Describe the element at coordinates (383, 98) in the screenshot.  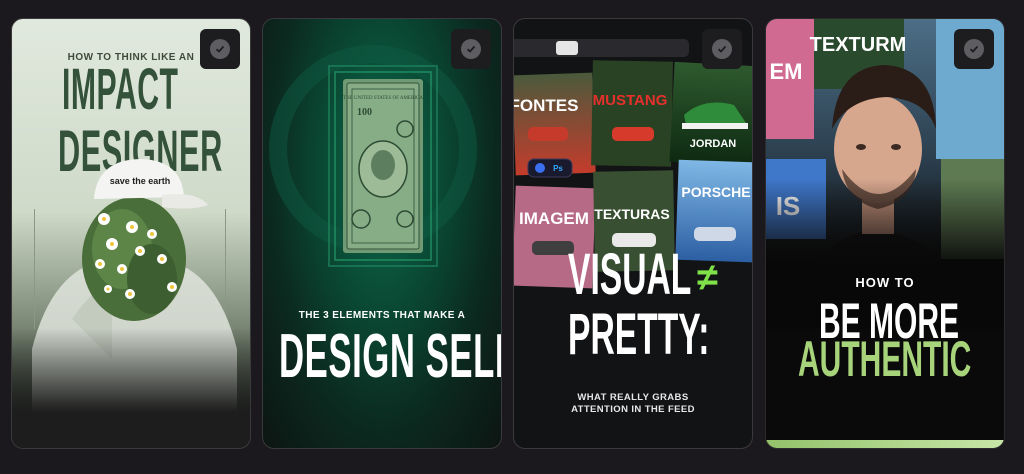
I see `bill-text: THE UNITED STATES OF AMERICA` at that location.